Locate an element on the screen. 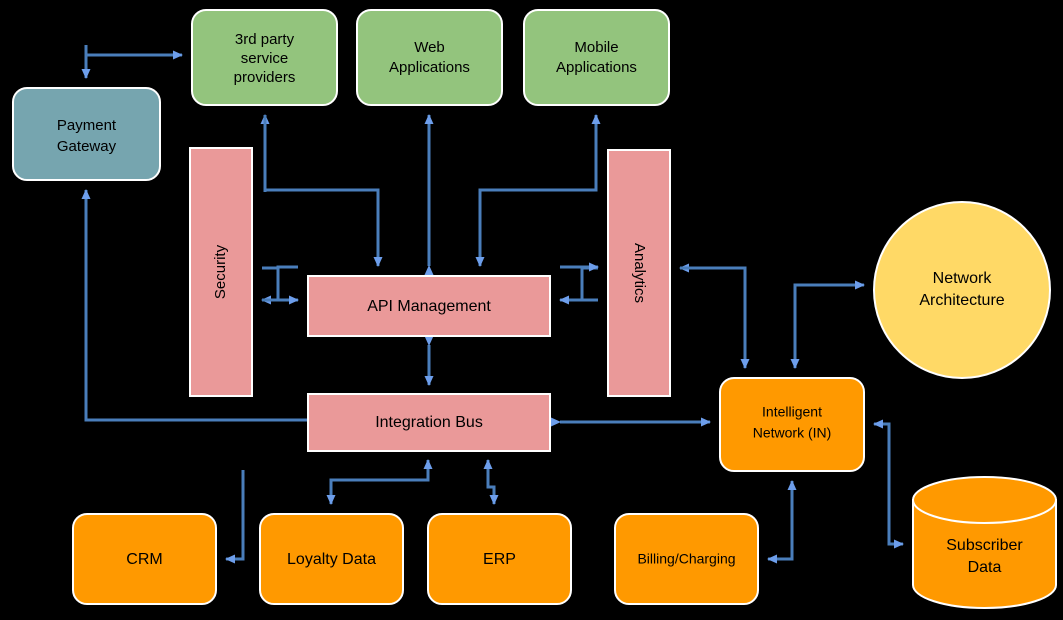  analytics-shape is located at coordinates (639, 273).